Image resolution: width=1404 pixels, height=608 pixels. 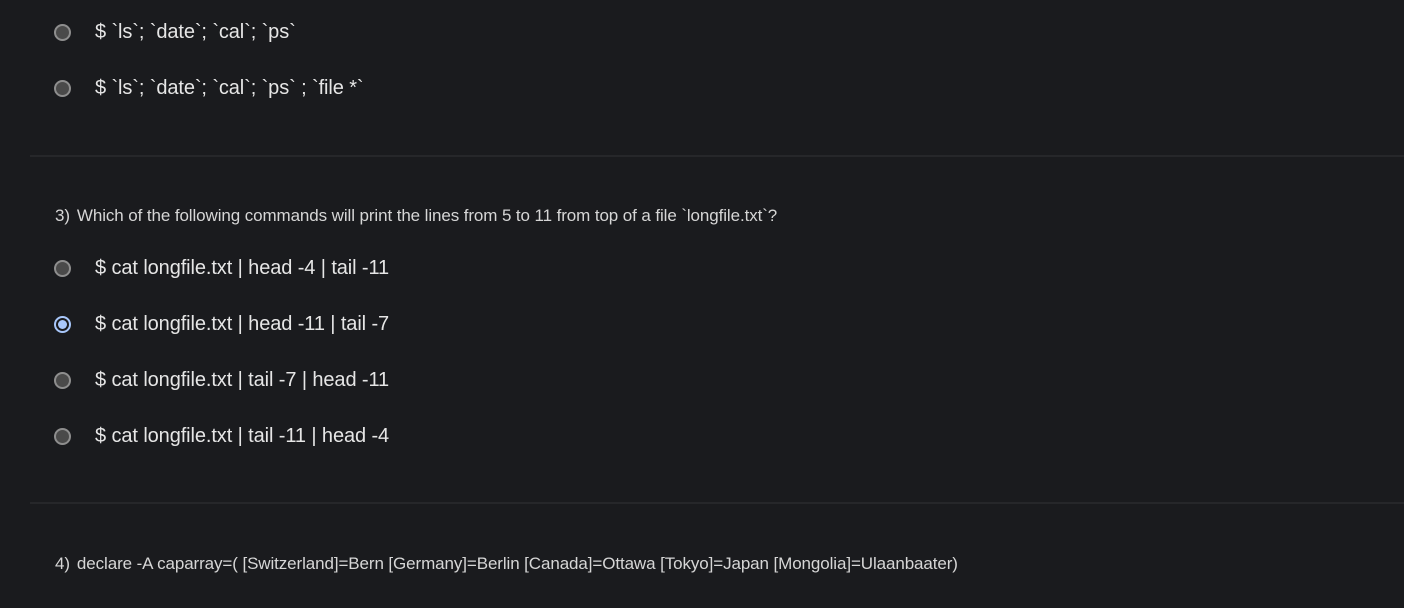 I want to click on radio-button-selected, so click(x=62, y=324).